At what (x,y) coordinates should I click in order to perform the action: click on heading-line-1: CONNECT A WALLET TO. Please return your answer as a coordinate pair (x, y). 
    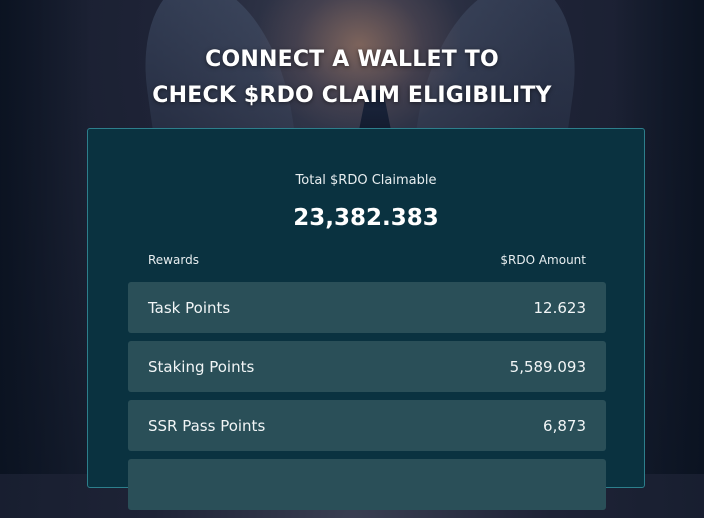
    Looking at the image, I should click on (352, 59).